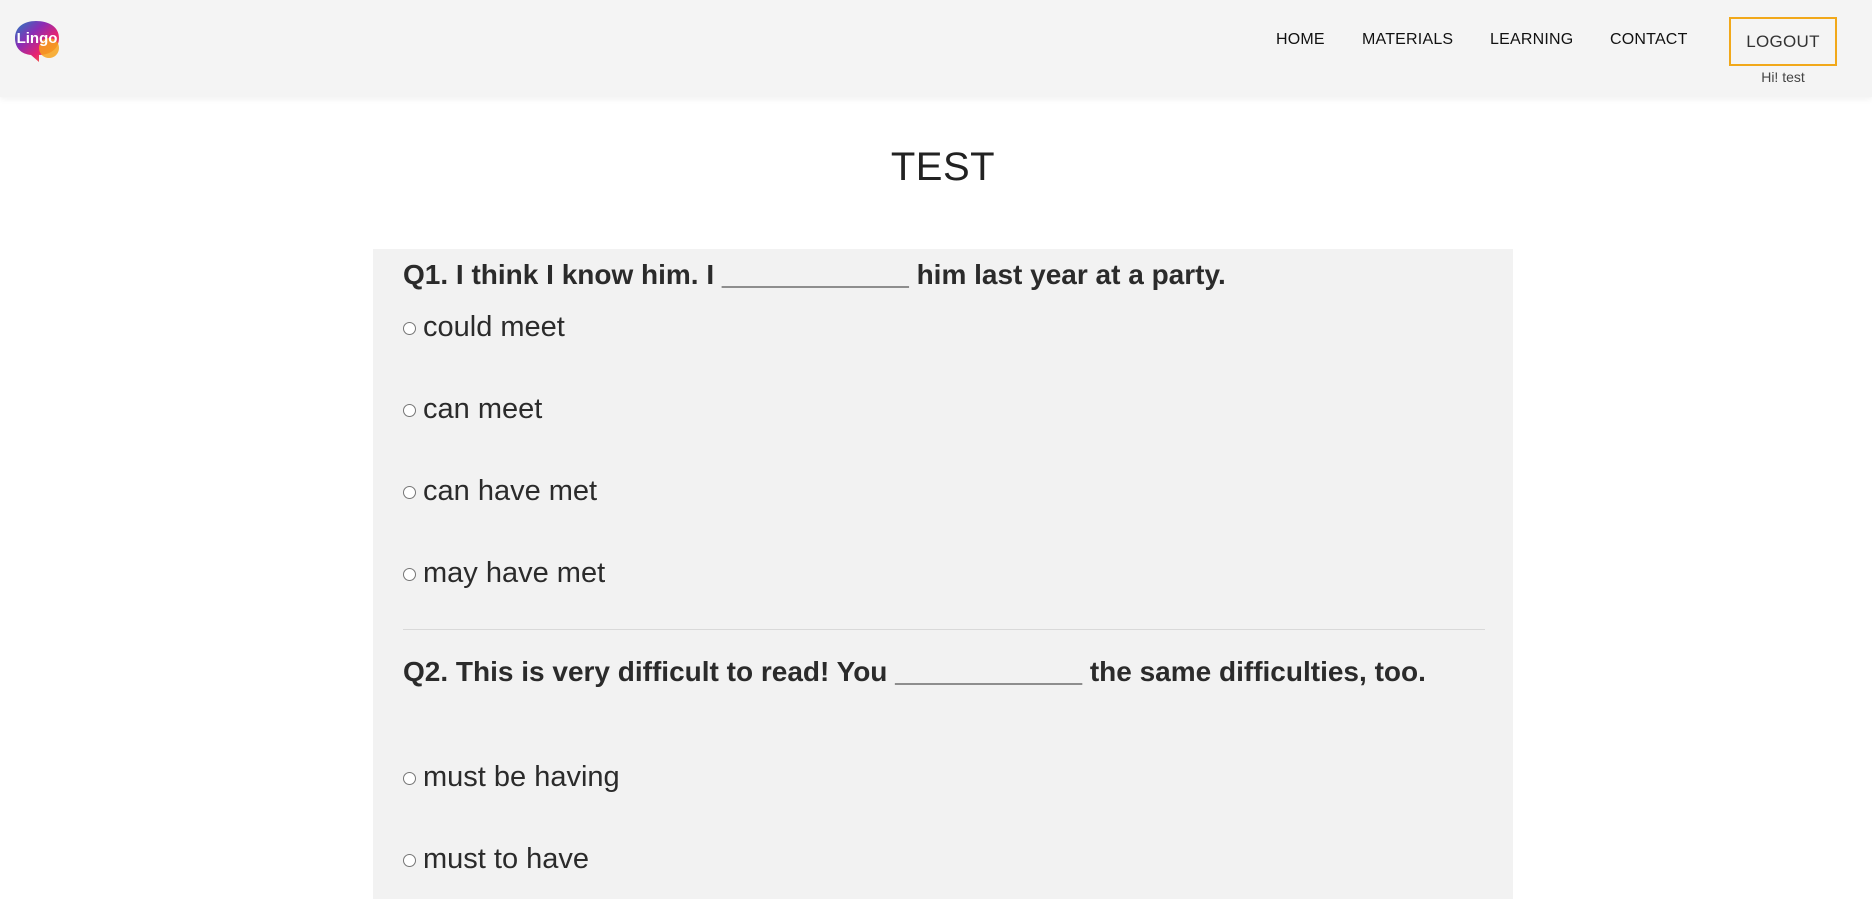 Image resolution: width=1872 pixels, height=899 pixels. Describe the element at coordinates (1783, 41) in the screenshot. I see `logout-button: LOGOUT` at that location.